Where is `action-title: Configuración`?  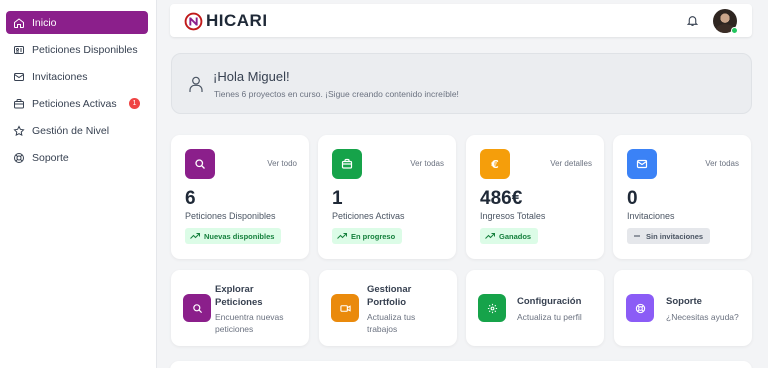 action-title: Configuración is located at coordinates (549, 301).